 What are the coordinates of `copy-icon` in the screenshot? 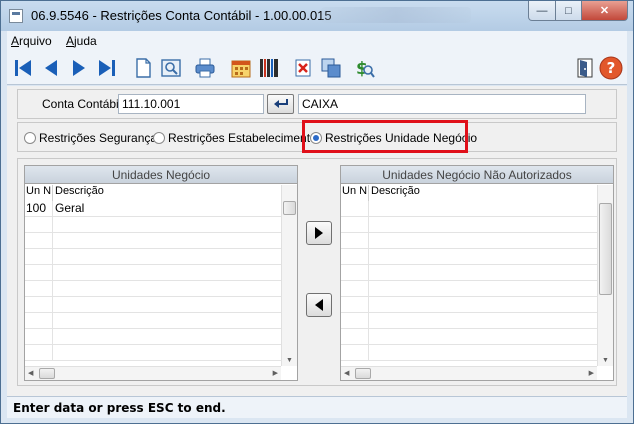 It's located at (331, 68).